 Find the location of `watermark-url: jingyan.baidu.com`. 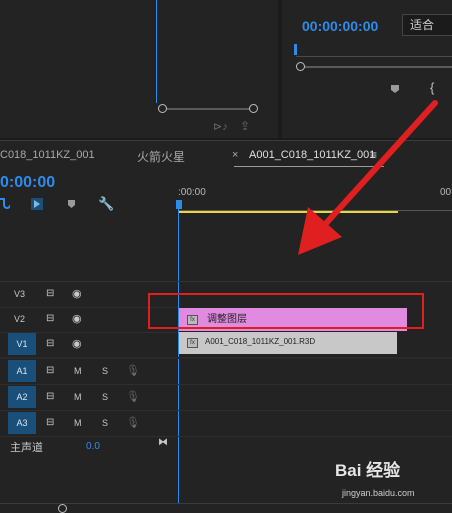

watermark-url: jingyan.baidu.com is located at coordinates (378, 493).